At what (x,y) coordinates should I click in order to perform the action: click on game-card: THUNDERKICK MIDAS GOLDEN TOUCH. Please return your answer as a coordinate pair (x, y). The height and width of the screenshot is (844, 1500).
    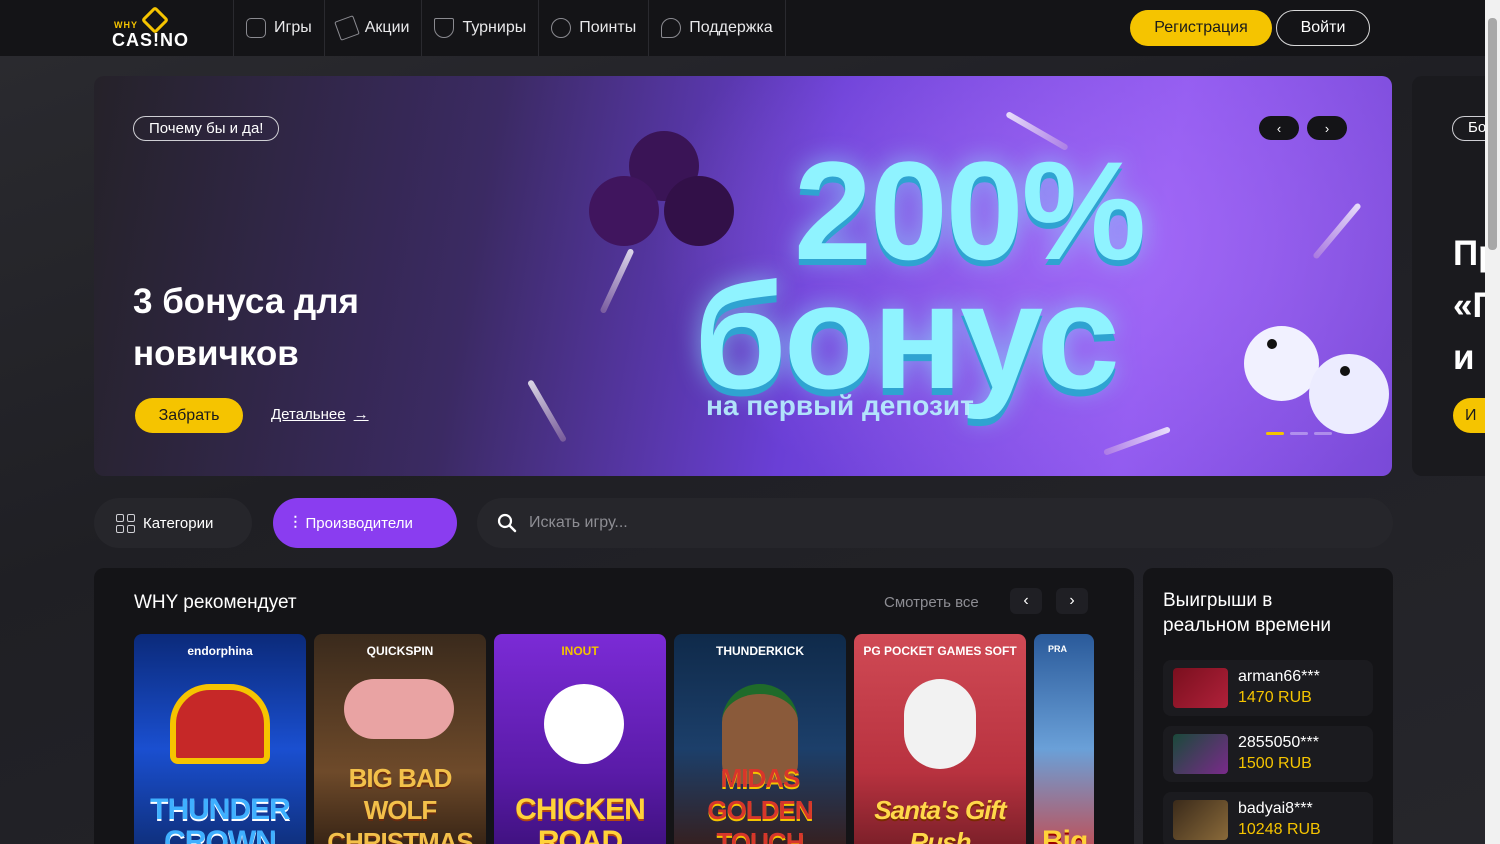
    Looking at the image, I should click on (760, 739).